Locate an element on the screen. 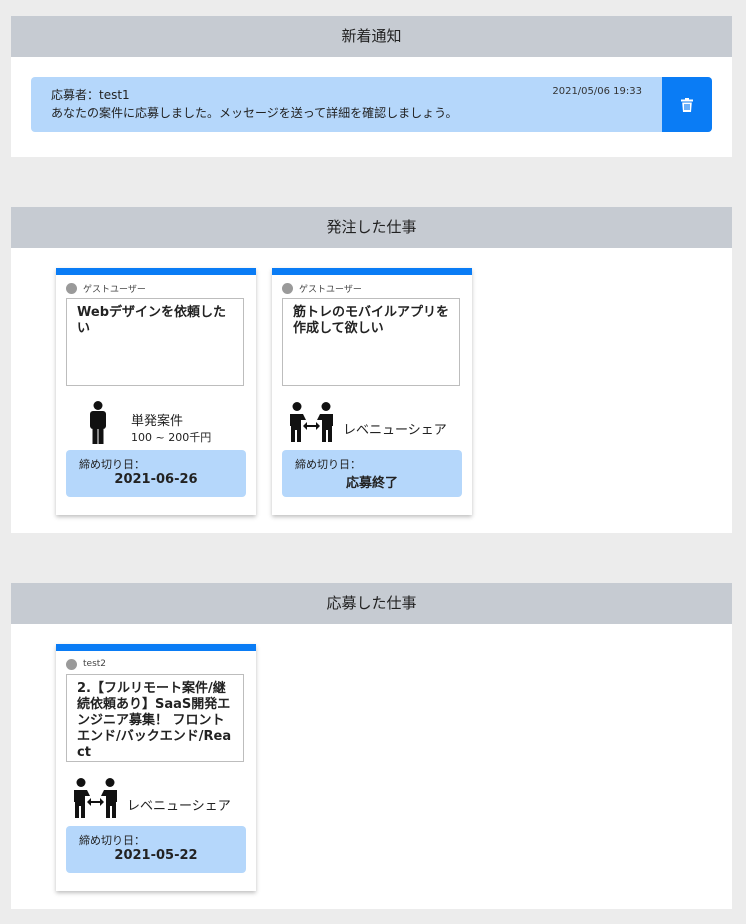  delete-notification-button is located at coordinates (687, 104).